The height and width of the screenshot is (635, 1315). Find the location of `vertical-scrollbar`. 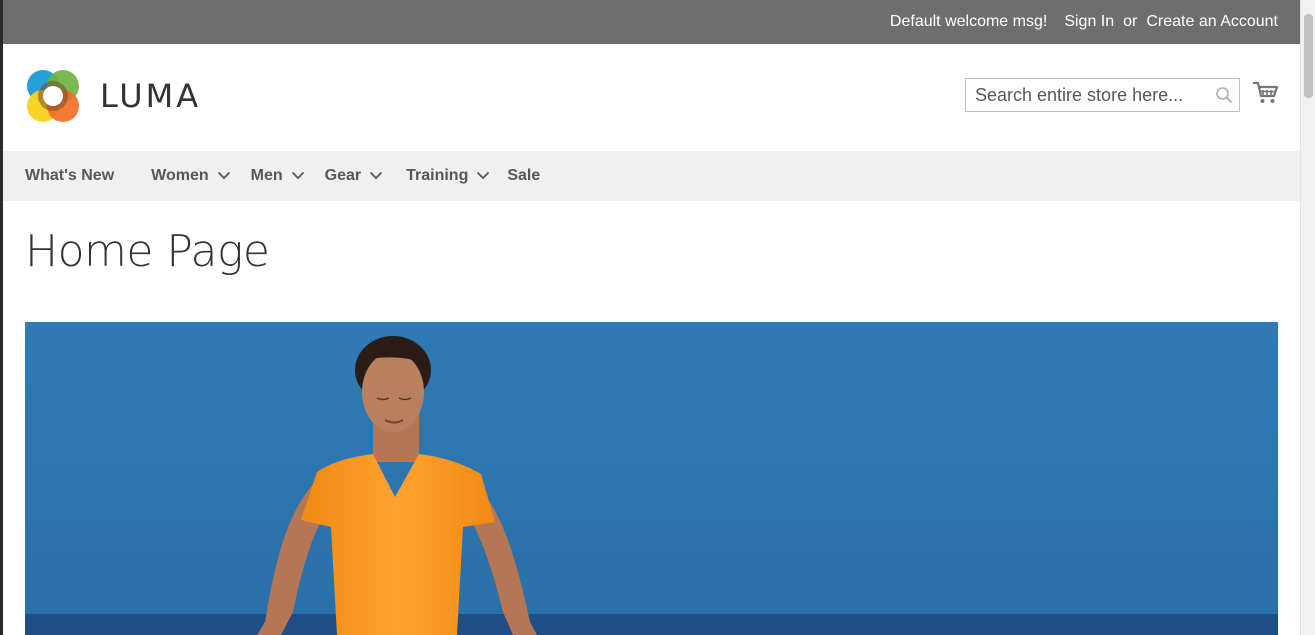

vertical-scrollbar is located at coordinates (1307, 317).